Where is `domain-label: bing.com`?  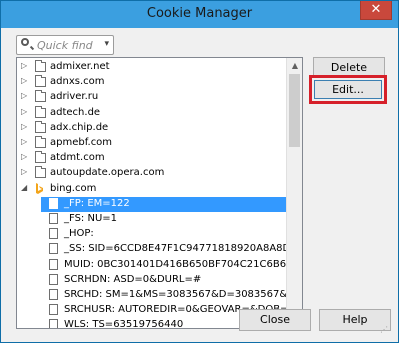 domain-label: bing.com is located at coordinates (73, 188).